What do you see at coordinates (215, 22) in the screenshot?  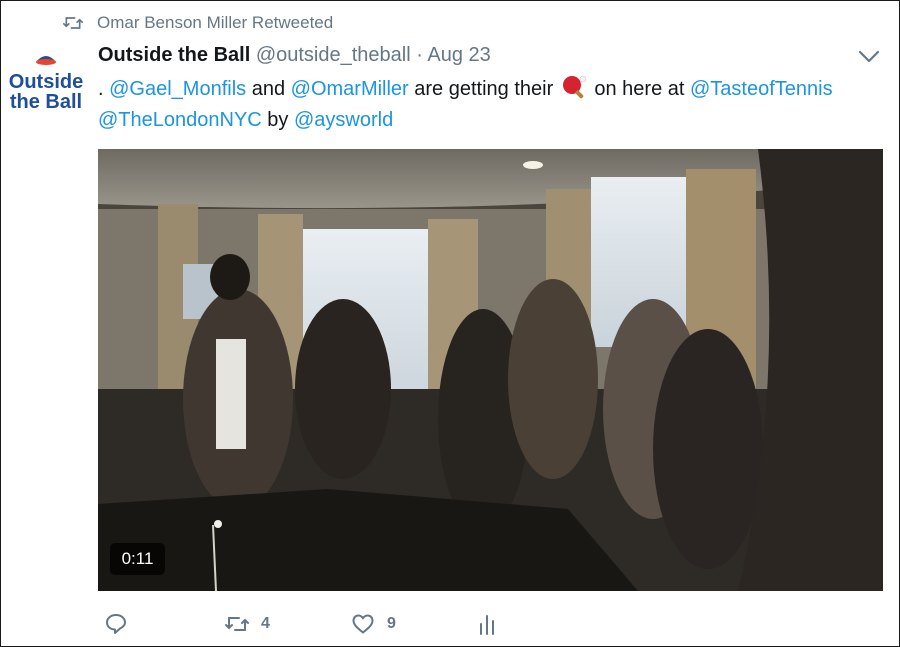 I see `retweet-context-text: Omar Benson Miller Retweeted` at bounding box center [215, 22].